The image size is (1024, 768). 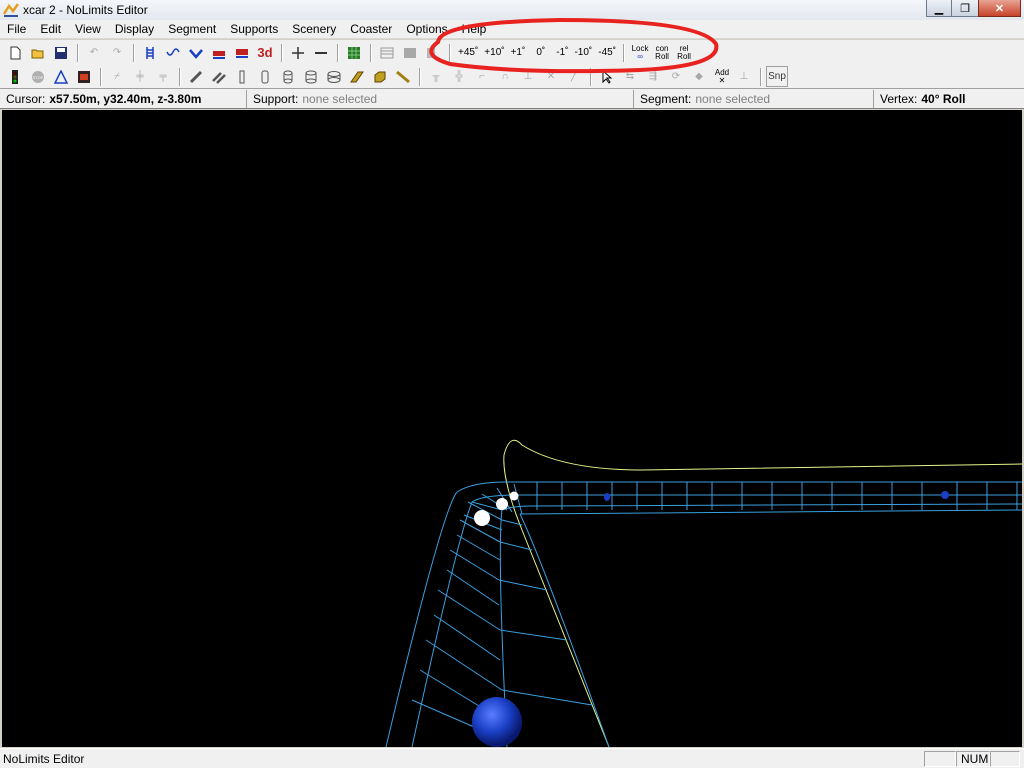 What do you see at coordinates (943, 98) in the screenshot?
I see `vertex-value: 40° Roll` at bounding box center [943, 98].